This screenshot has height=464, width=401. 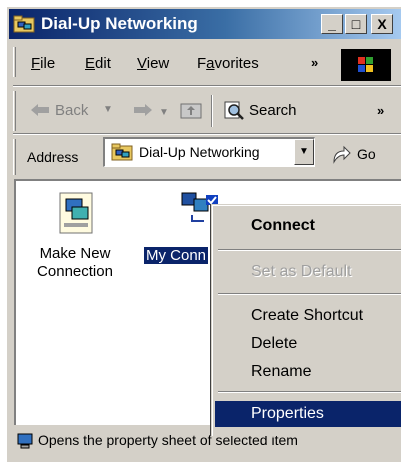 What do you see at coordinates (108, 109) in the screenshot?
I see `back-dropdown-icon: ▼` at bounding box center [108, 109].